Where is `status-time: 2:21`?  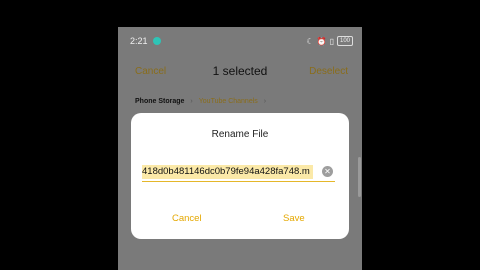
status-time: 2:21 is located at coordinates (139, 41).